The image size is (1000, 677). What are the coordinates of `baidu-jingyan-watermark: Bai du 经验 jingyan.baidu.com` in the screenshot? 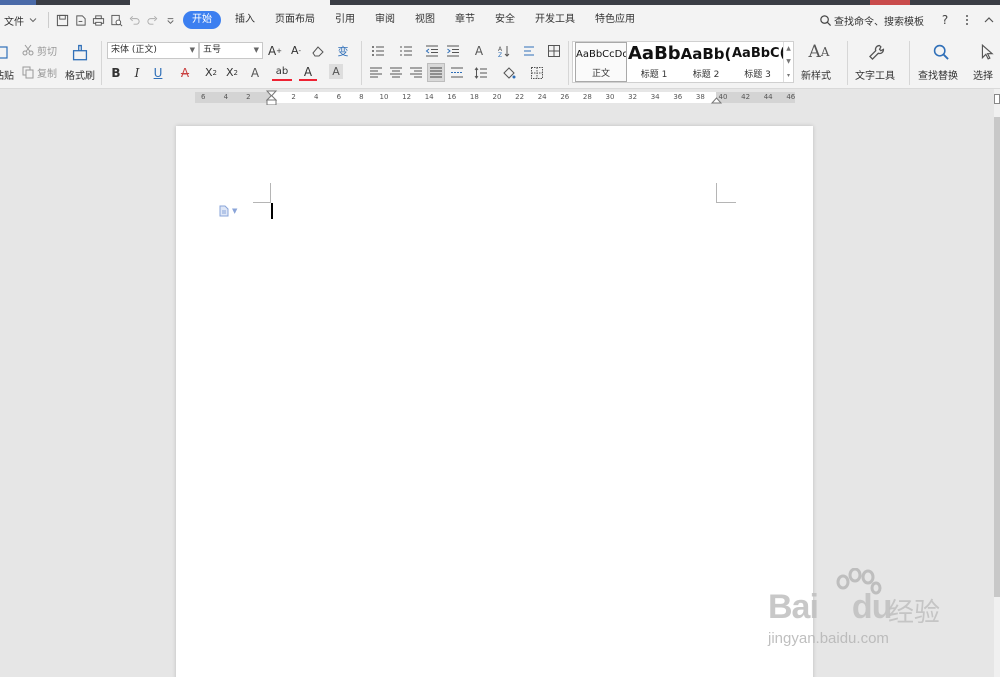 It's located at (863, 613).